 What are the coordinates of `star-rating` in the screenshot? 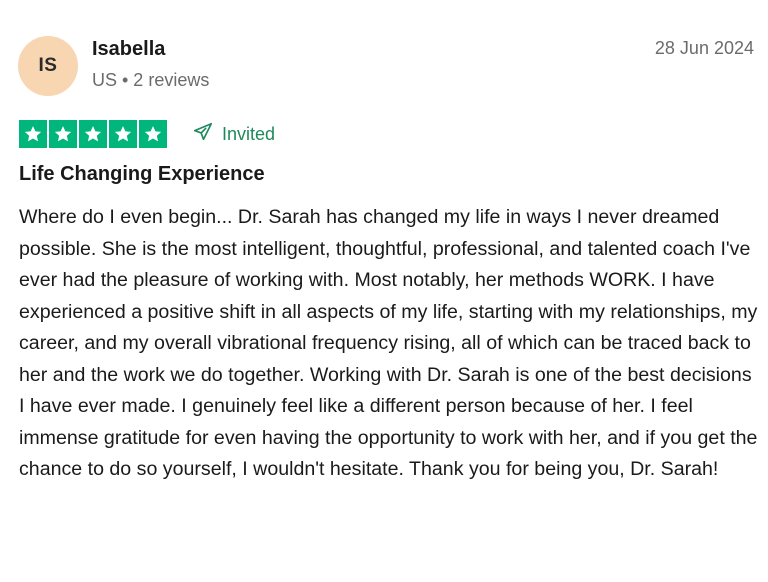 It's located at (93, 134).